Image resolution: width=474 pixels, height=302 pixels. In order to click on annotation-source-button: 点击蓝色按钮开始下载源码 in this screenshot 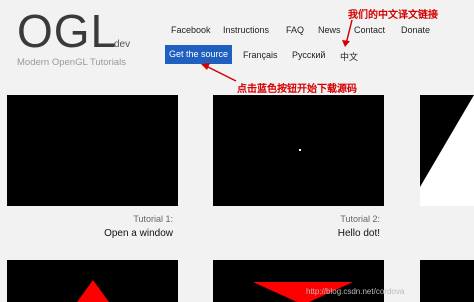, I will do `click(297, 89)`.